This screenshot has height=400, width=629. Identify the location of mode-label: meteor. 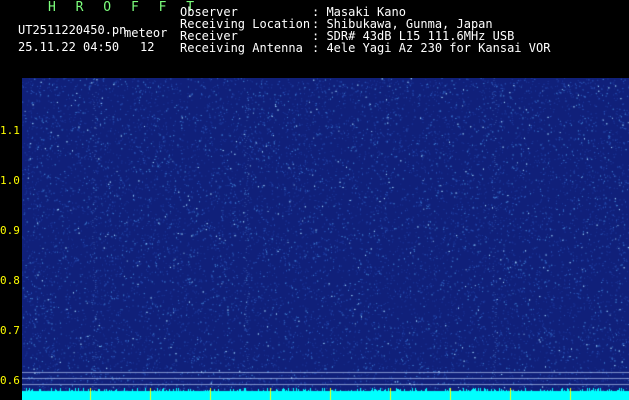
(146, 33).